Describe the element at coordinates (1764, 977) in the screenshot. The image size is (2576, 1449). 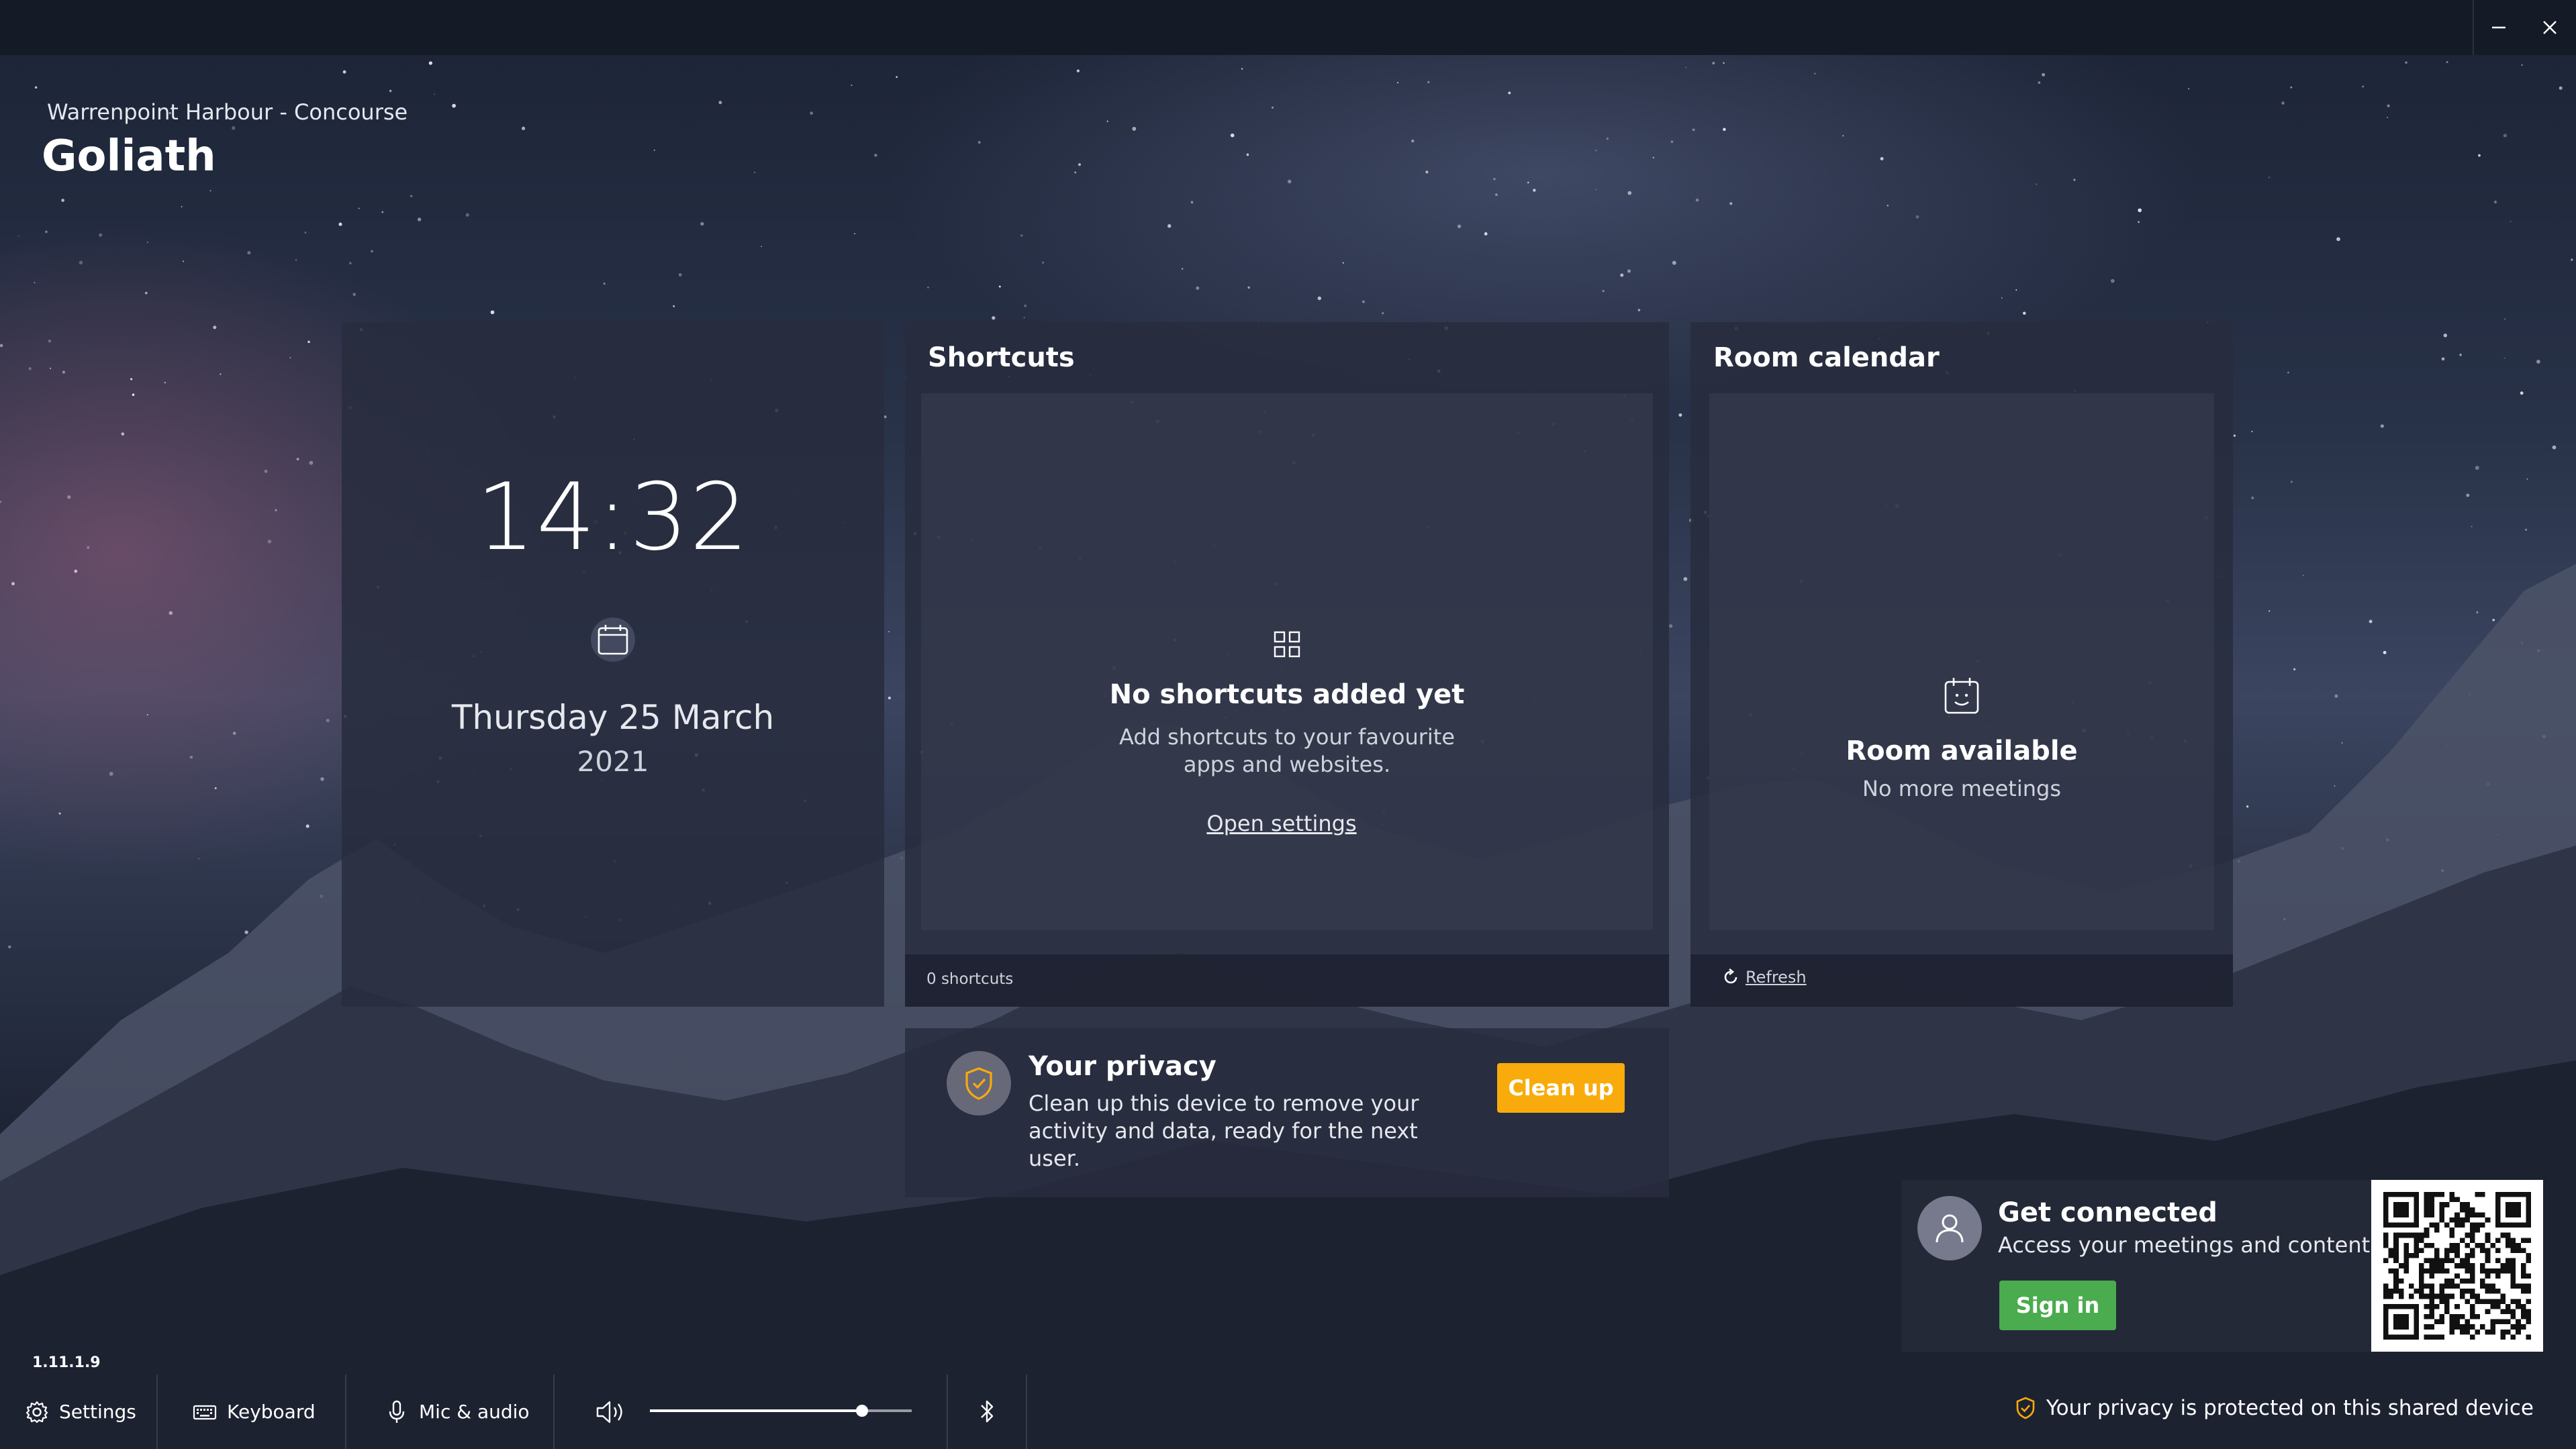
I see `refresh-button: Refresh` at that location.